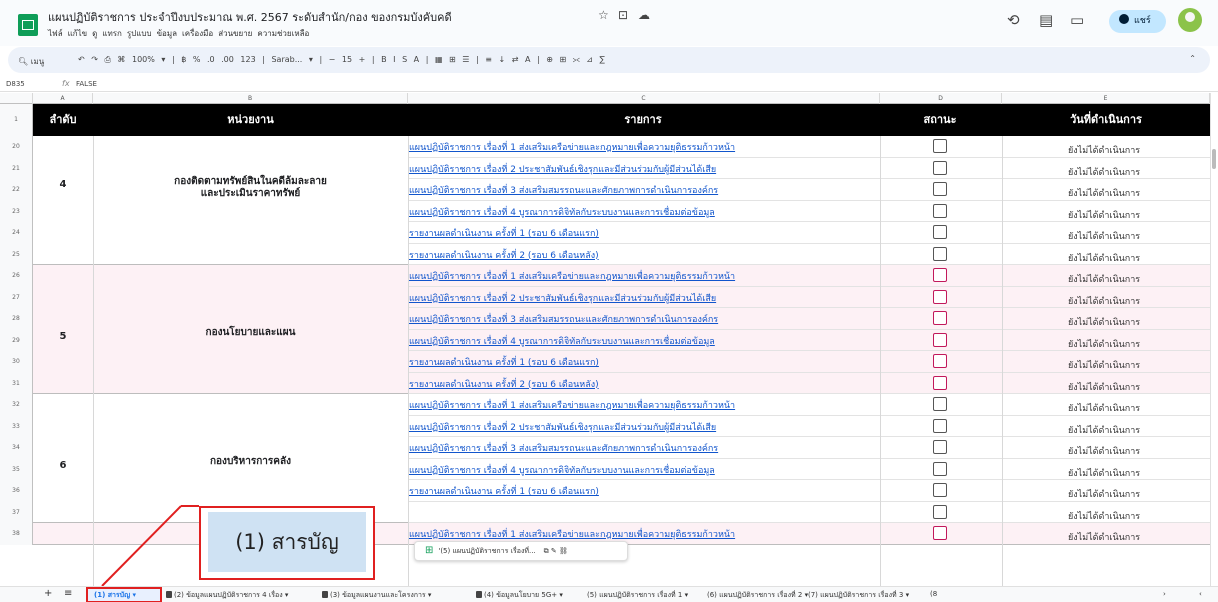 Image resolution: width=1218 pixels, height=602 pixels. I want to click on row-number: 22, so click(16, 190).